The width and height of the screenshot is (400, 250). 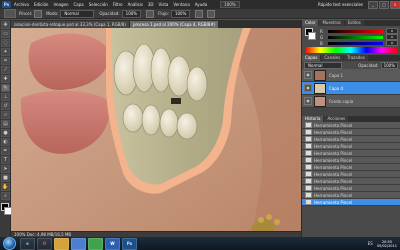 I want to click on tablet-pressure-icon, so click(x=211, y=13).